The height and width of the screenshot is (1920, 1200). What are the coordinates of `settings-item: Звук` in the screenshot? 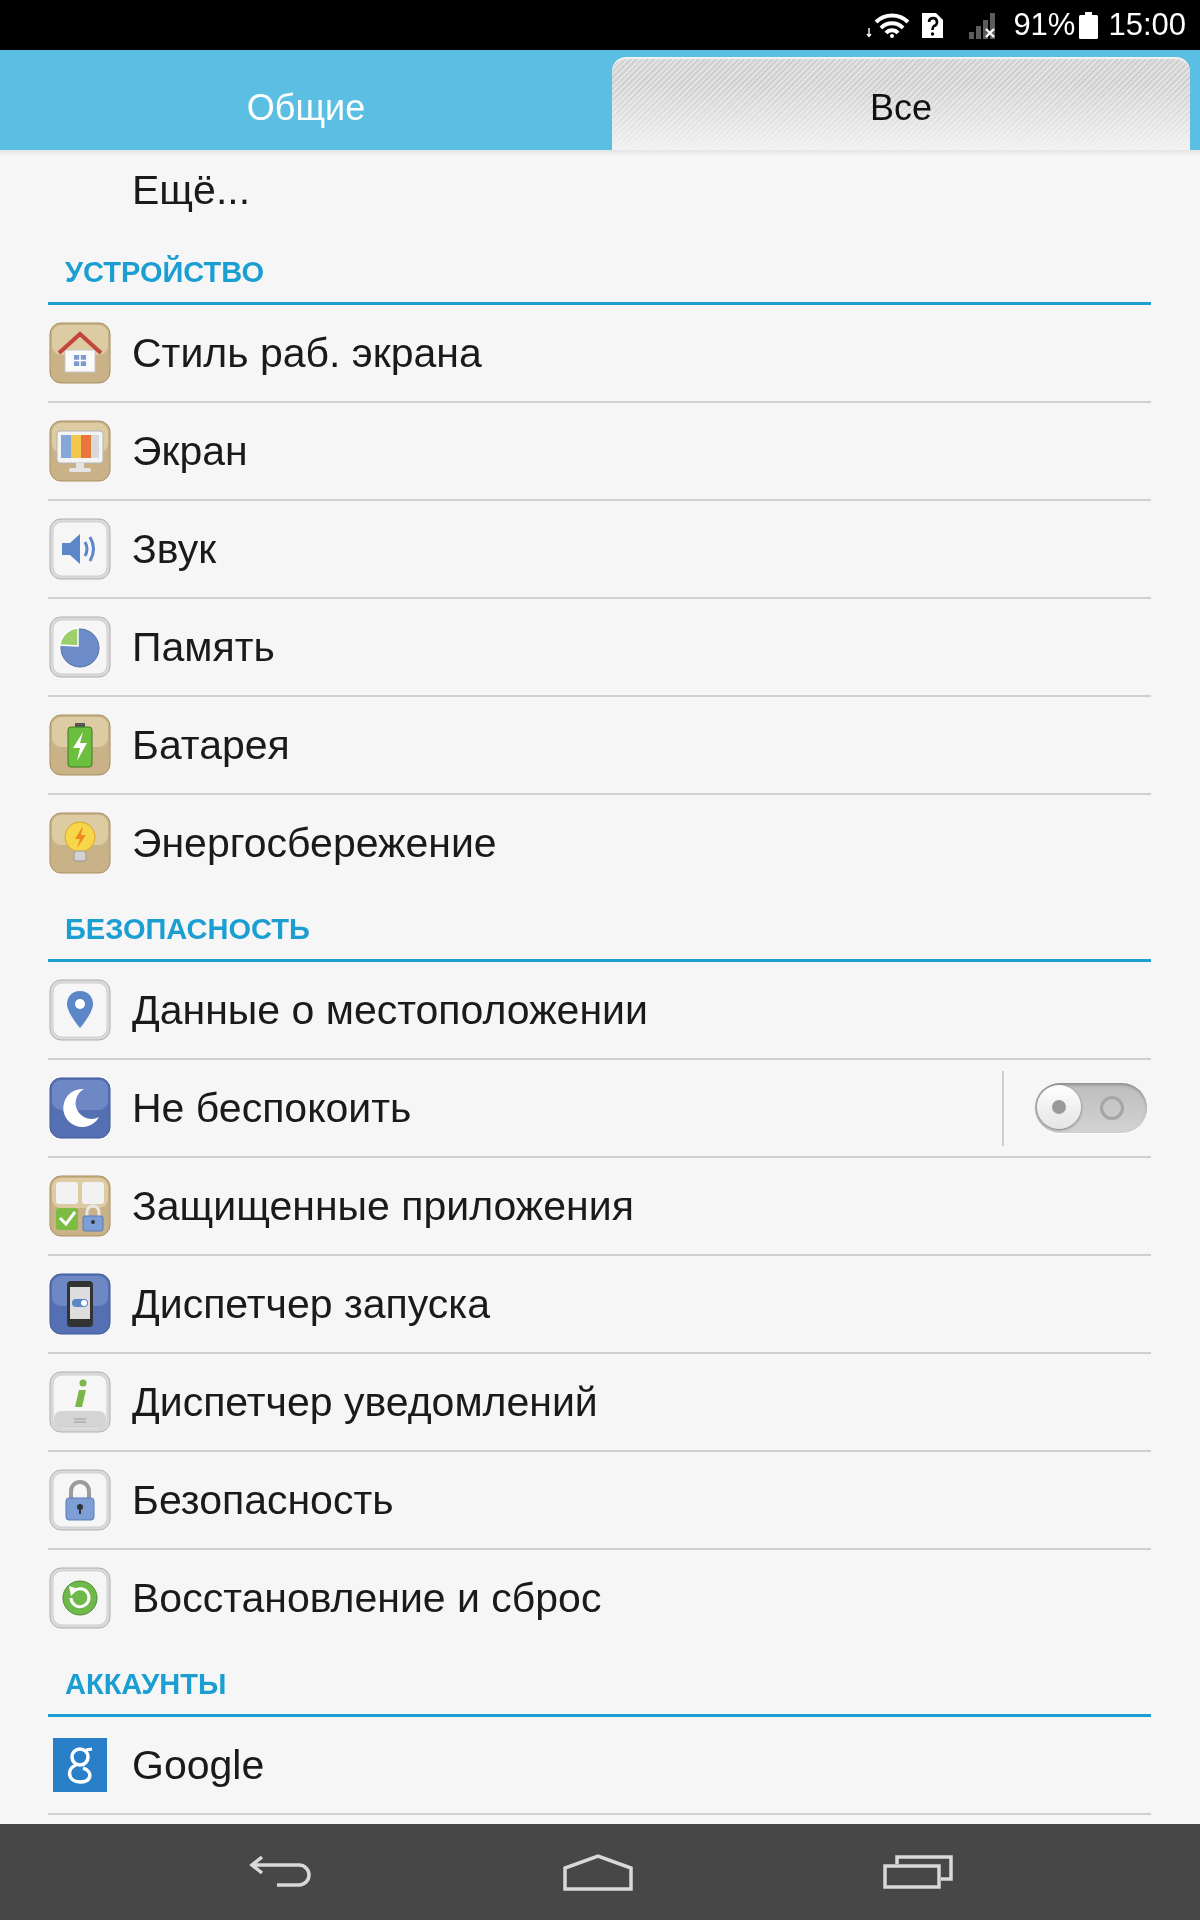 It's located at (599, 550).